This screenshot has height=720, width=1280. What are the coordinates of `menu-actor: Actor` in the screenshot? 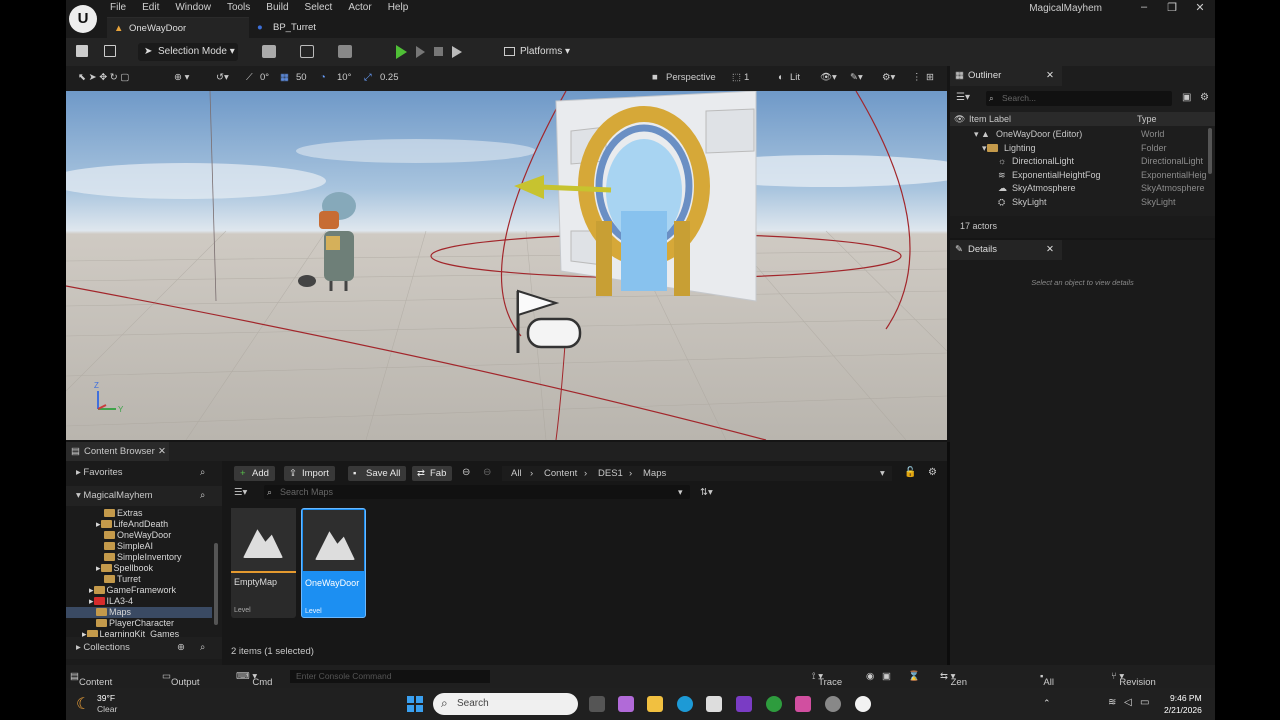 It's located at (359, 8).